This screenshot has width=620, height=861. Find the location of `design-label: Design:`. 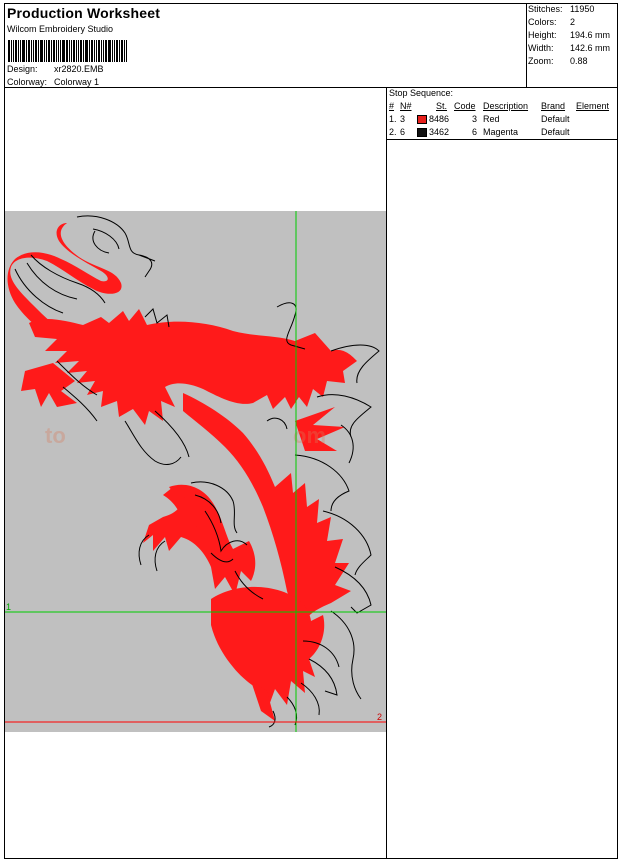

design-label: Design: is located at coordinates (22, 69).